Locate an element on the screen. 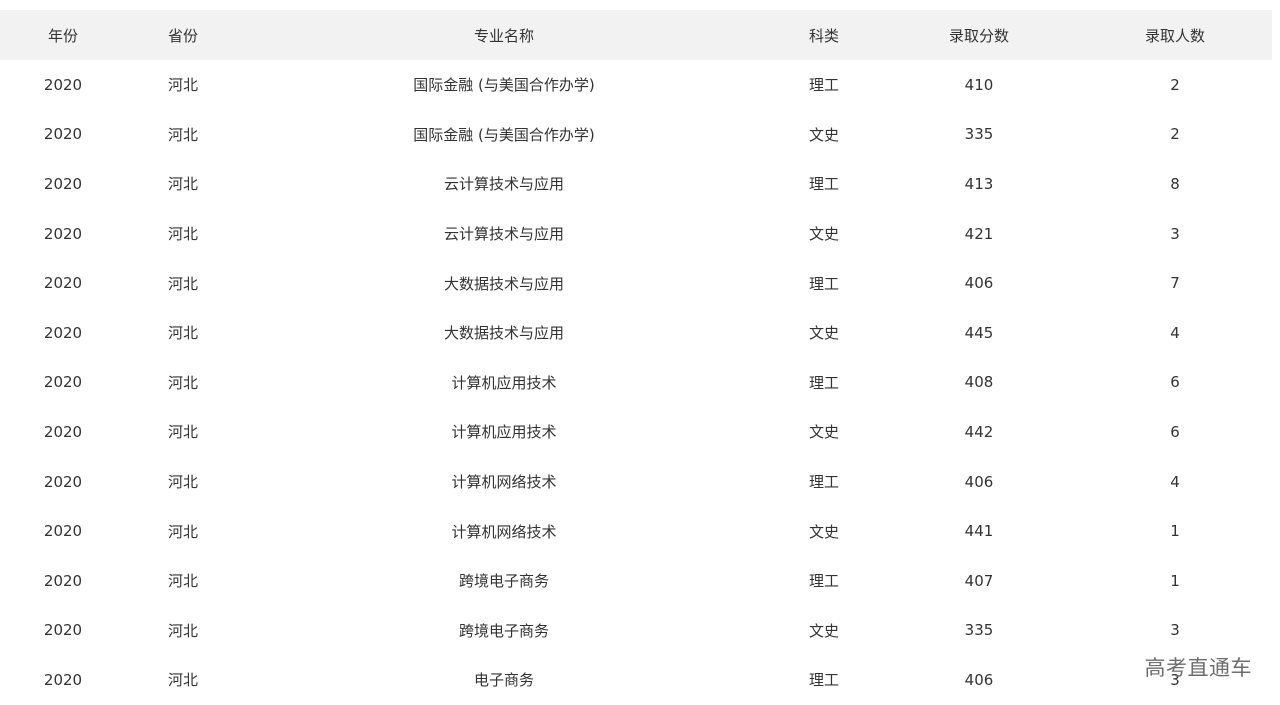 This screenshot has width=1280, height=705. table-row: 2020 河北 计算机应用技术 理工 408 6 is located at coordinates (636, 383).